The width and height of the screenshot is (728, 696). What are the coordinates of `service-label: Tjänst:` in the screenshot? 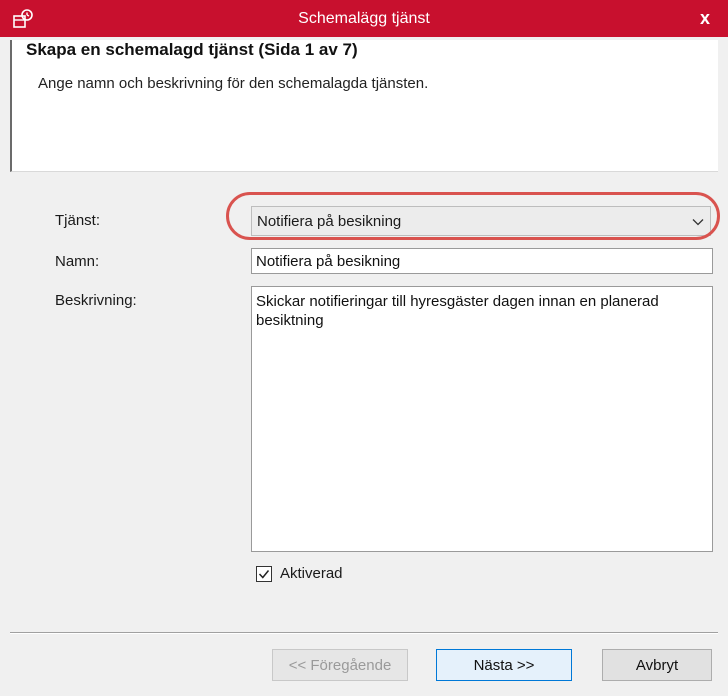 It's located at (78, 220).